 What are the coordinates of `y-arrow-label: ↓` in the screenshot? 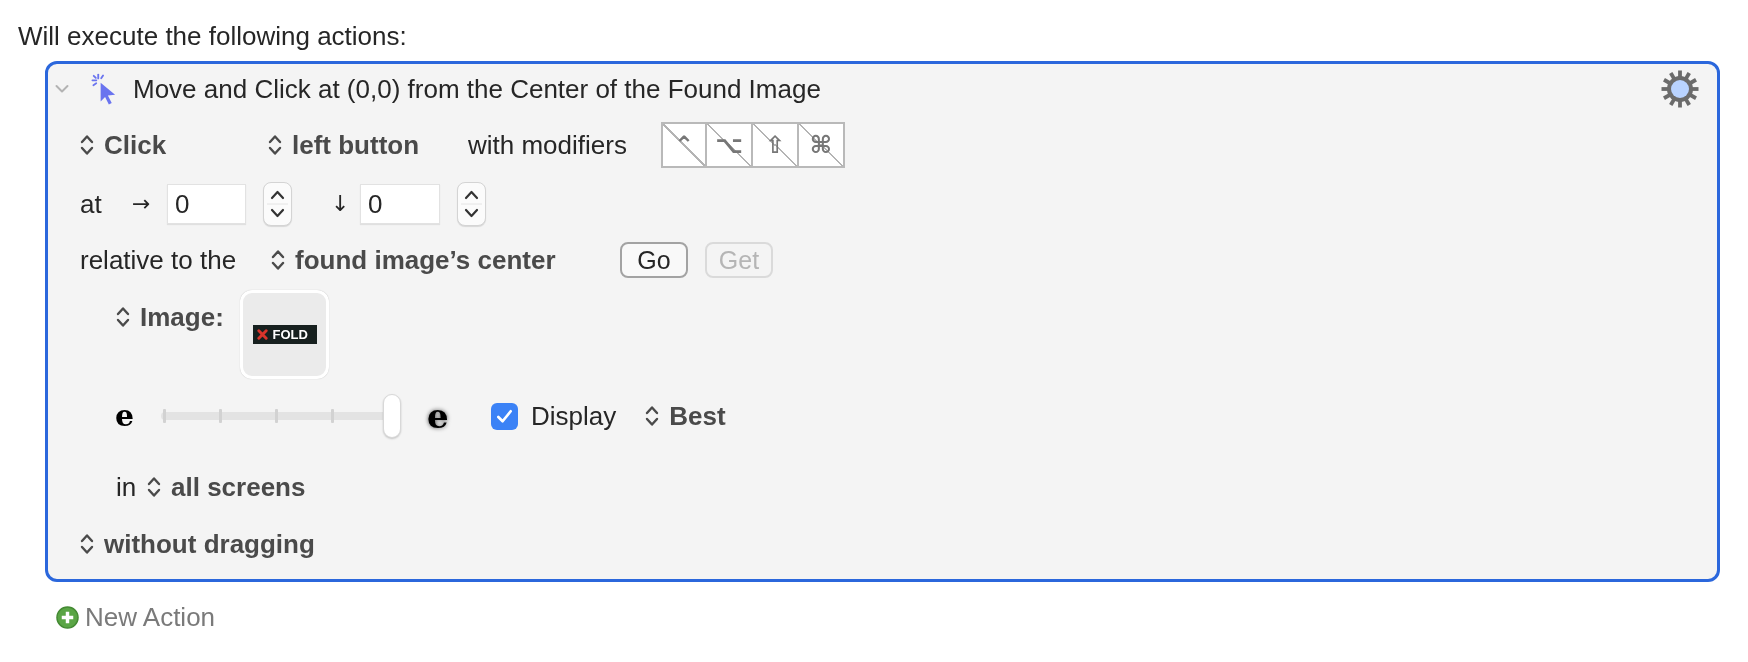 It's located at (340, 203).